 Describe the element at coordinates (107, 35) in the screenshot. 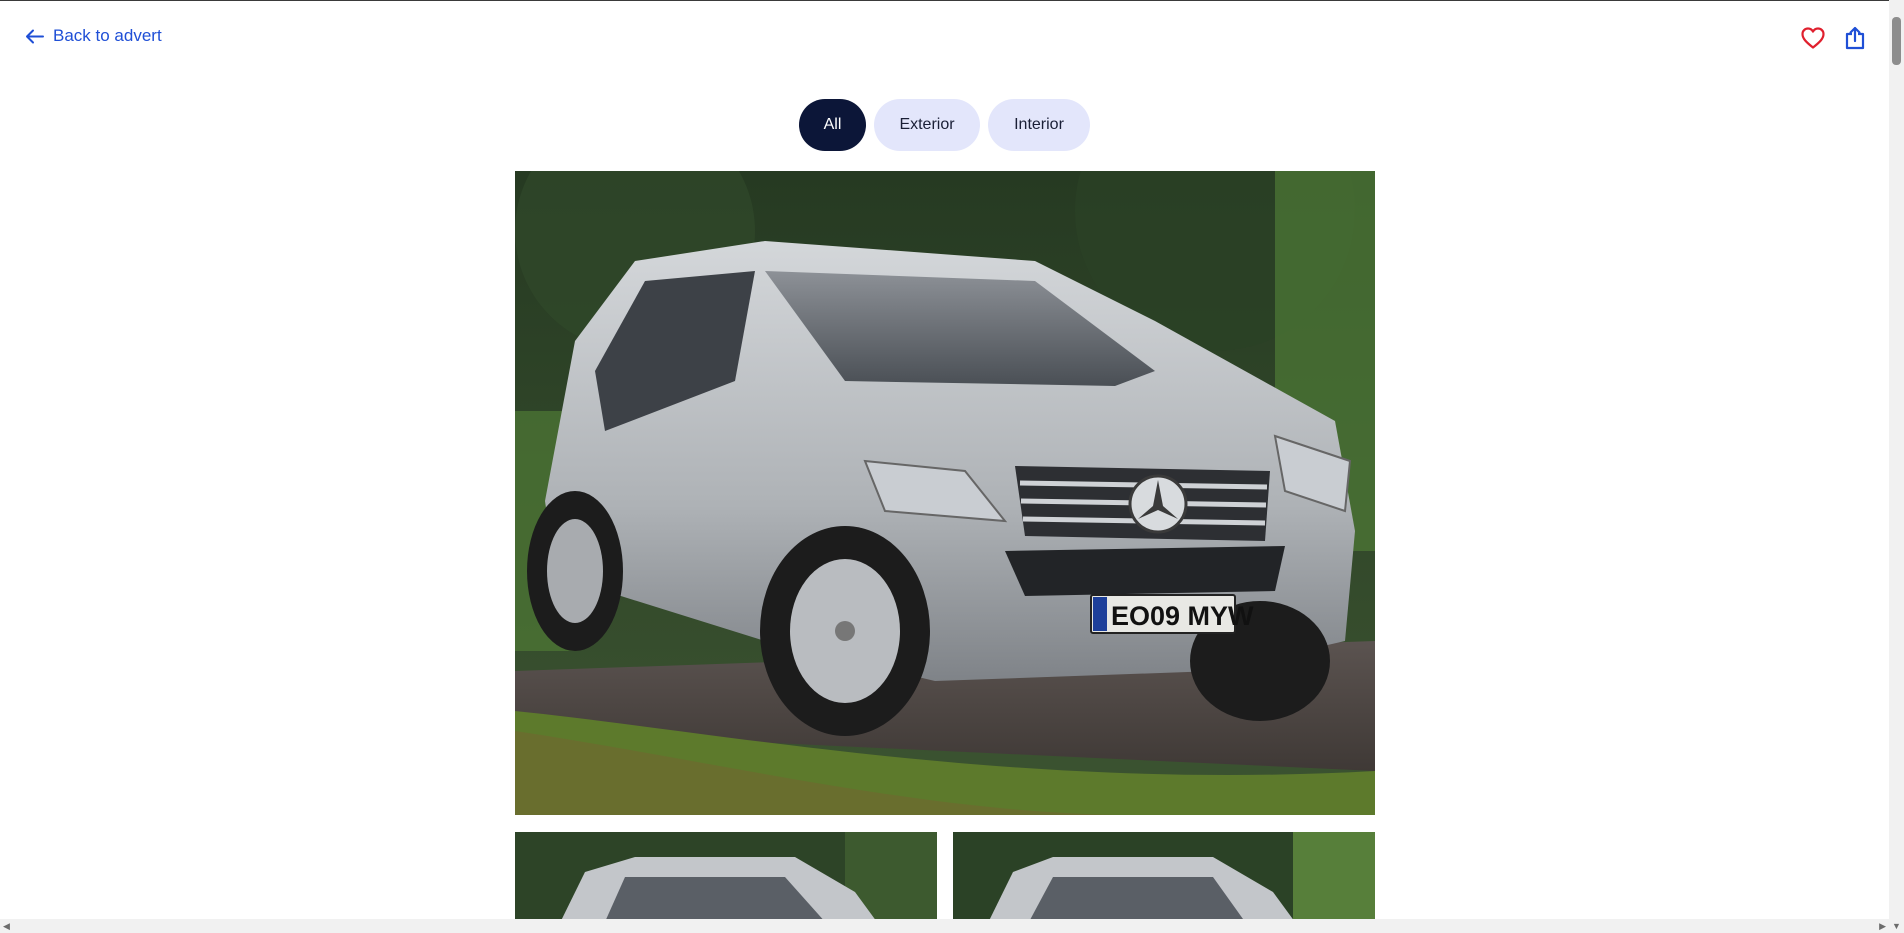

I see `back-to-advert-label: Back to advert` at that location.